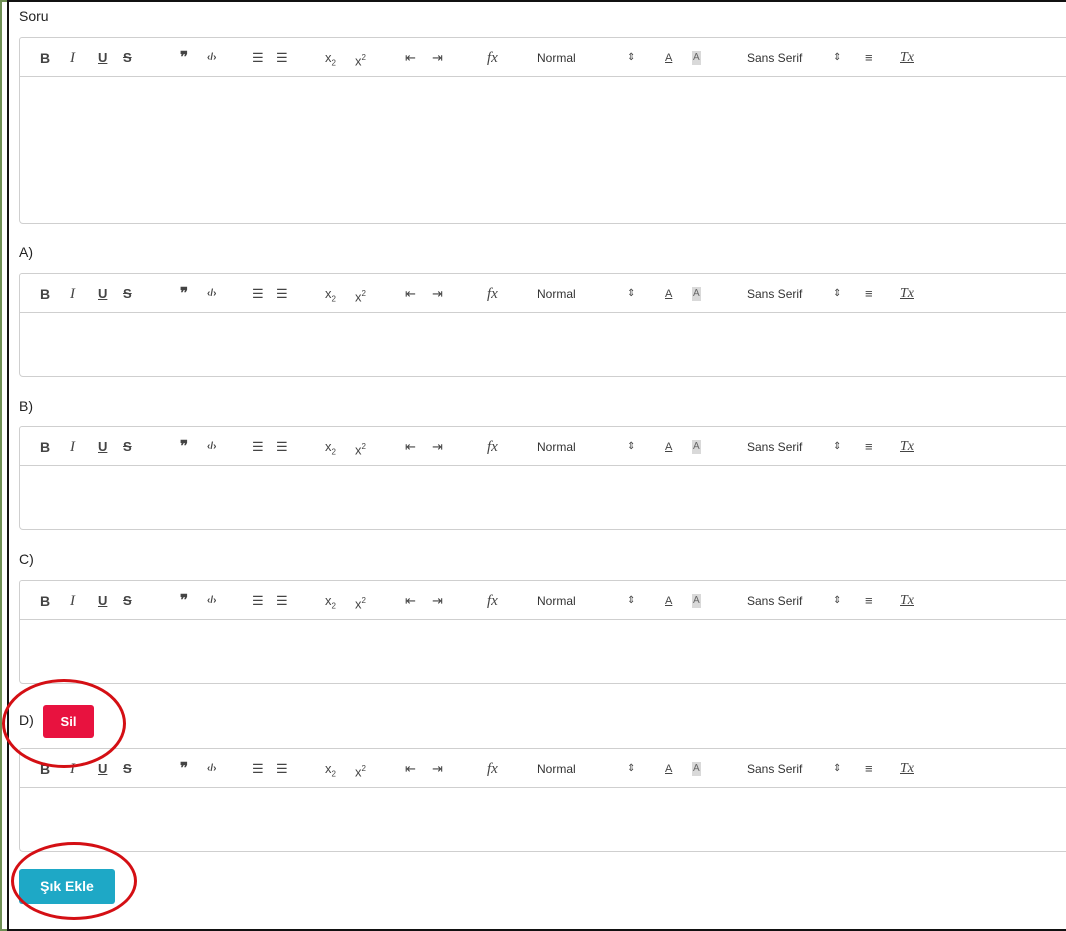 The height and width of the screenshot is (931, 1066). I want to click on option-d-editor, so click(542, 820).